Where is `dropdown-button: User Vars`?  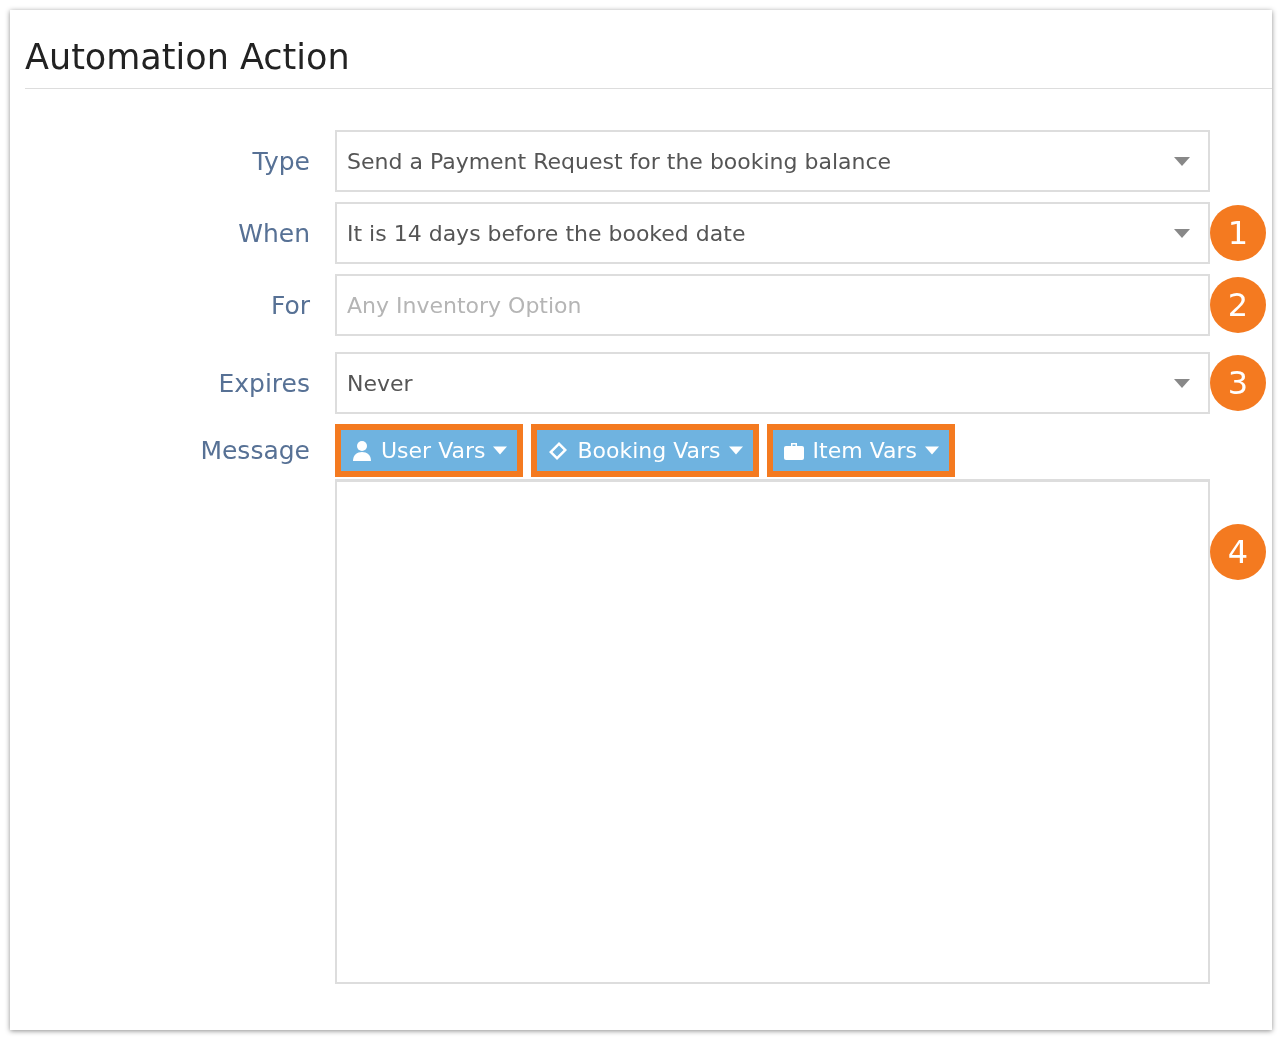 dropdown-button: User Vars is located at coordinates (429, 450).